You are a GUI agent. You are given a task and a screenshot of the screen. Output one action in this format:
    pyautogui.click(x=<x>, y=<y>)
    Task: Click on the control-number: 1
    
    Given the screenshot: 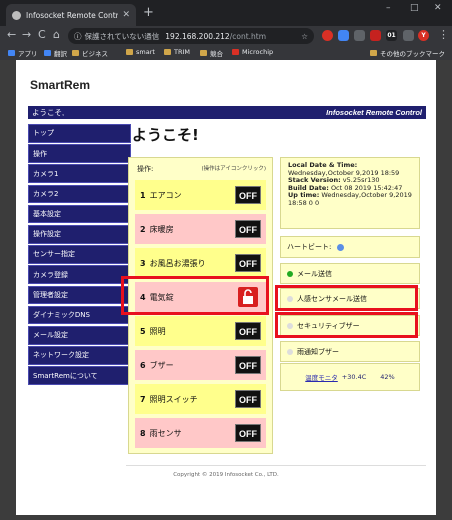 What is the action you would take?
    pyautogui.click(x=143, y=195)
    